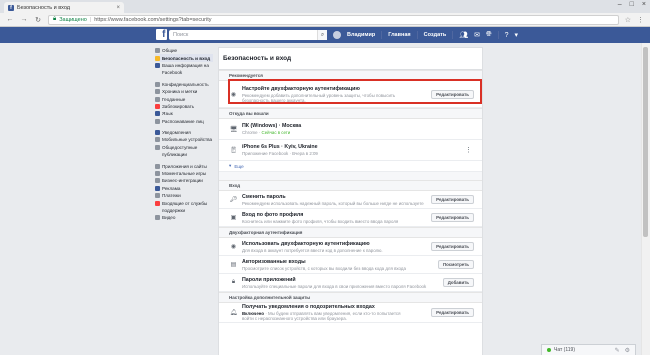  I want to click on sidebar-item: Бизнес-интеграции, so click(184, 180).